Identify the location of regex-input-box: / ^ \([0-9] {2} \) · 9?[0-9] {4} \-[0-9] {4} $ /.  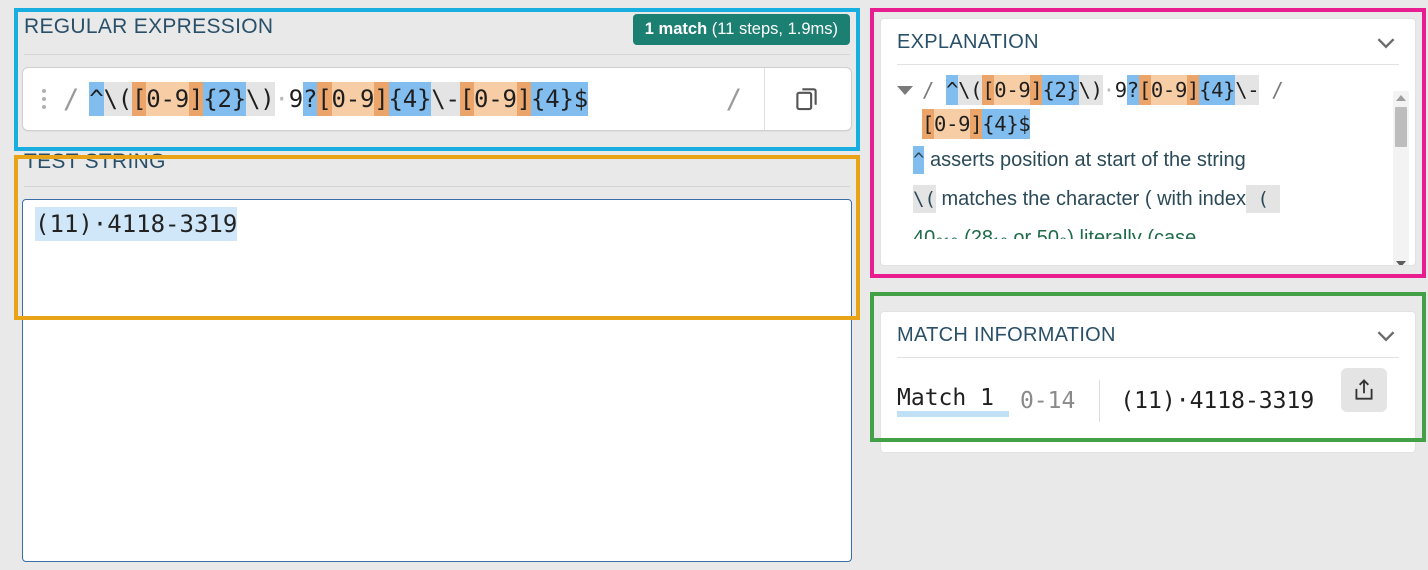
(437, 99).